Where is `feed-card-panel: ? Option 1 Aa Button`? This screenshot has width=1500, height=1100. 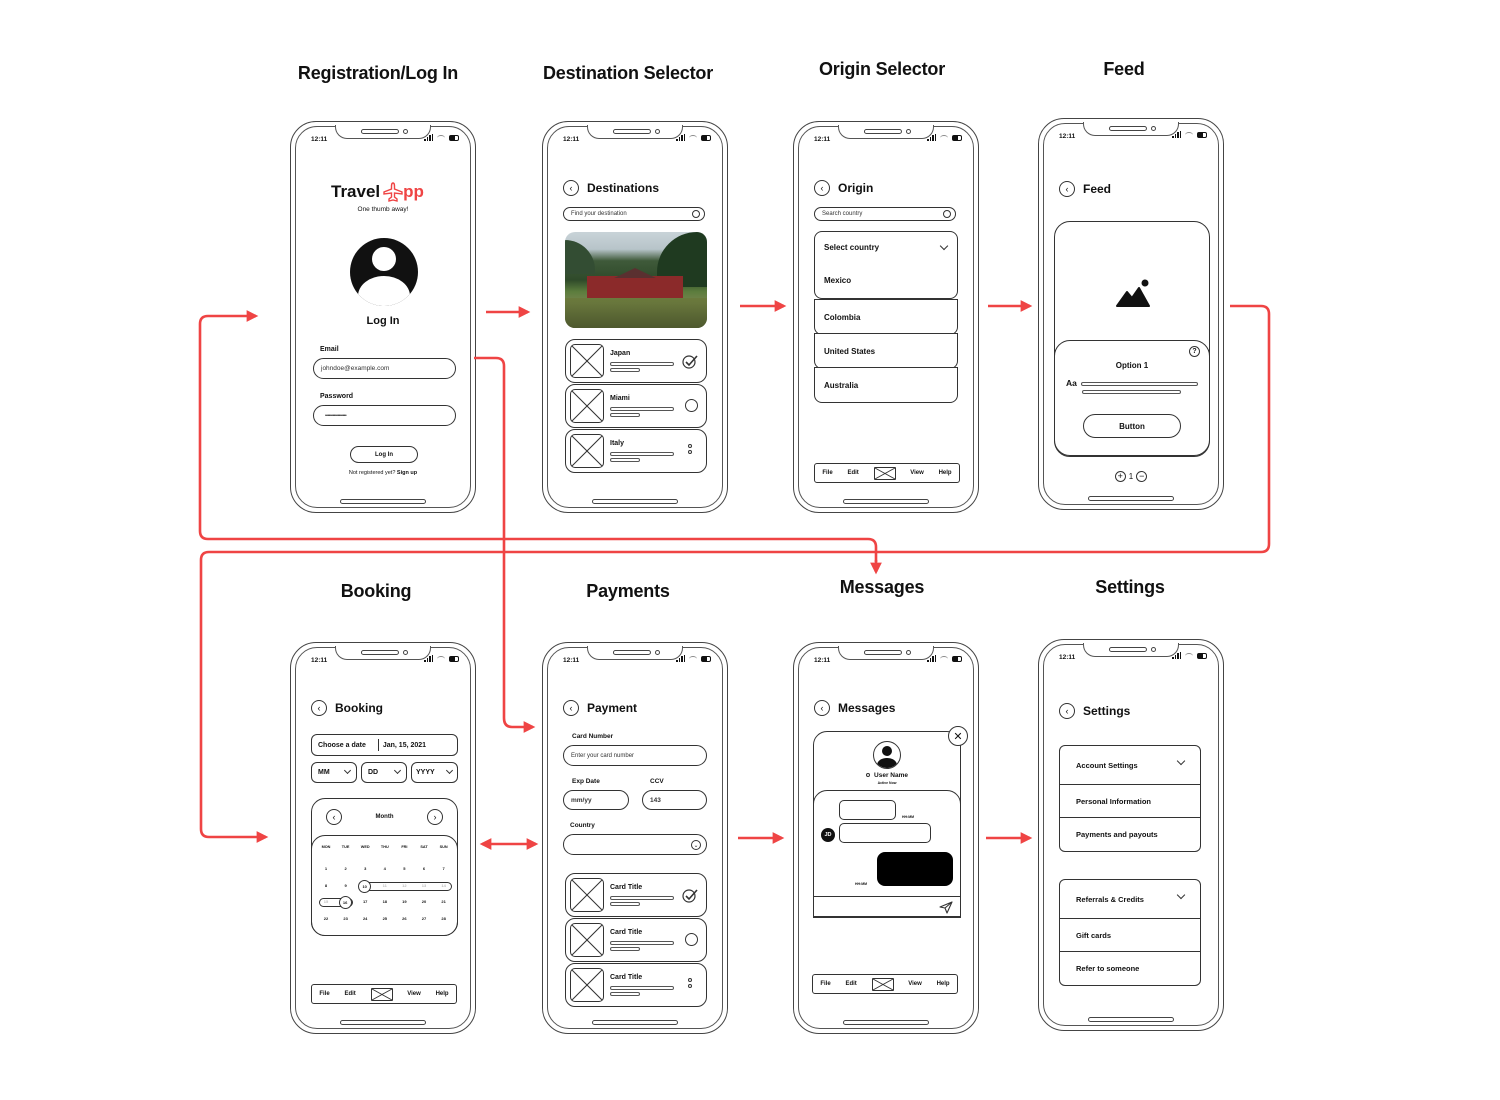 feed-card-panel: ? Option 1 Aa Button is located at coordinates (1132, 398).